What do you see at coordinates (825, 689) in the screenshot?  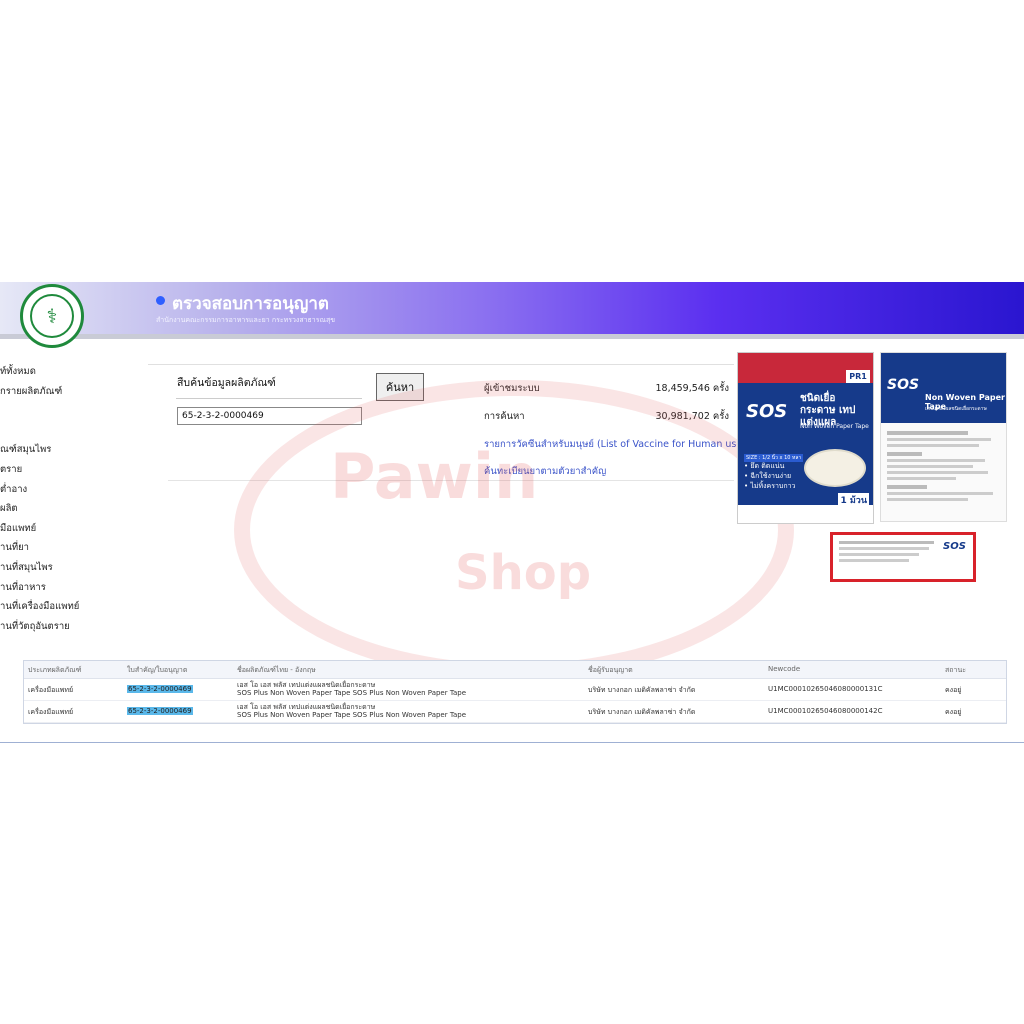 I see `newcode-cell: U1MC00010265046080000131C` at bounding box center [825, 689].